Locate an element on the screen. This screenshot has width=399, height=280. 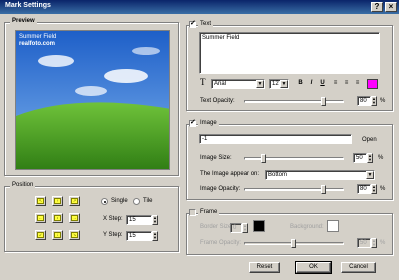
preview-label: Preview is located at coordinates (23, 21).